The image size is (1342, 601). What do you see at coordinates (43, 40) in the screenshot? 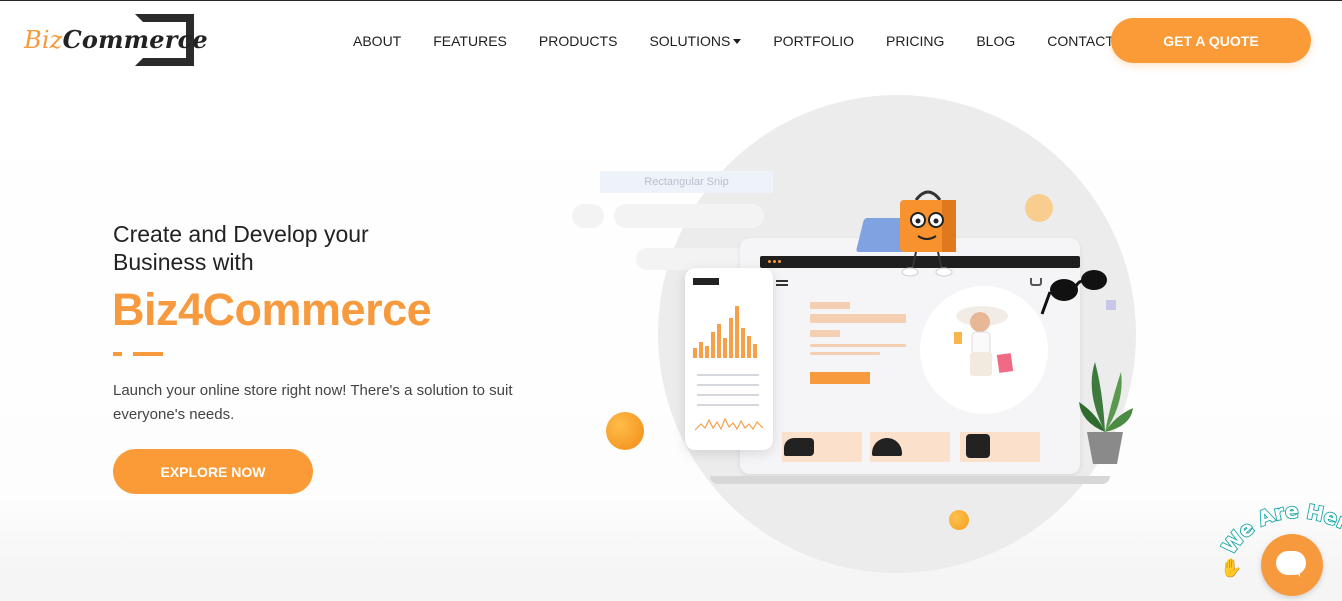
I see `logo-part-biz: Biz` at bounding box center [43, 40].